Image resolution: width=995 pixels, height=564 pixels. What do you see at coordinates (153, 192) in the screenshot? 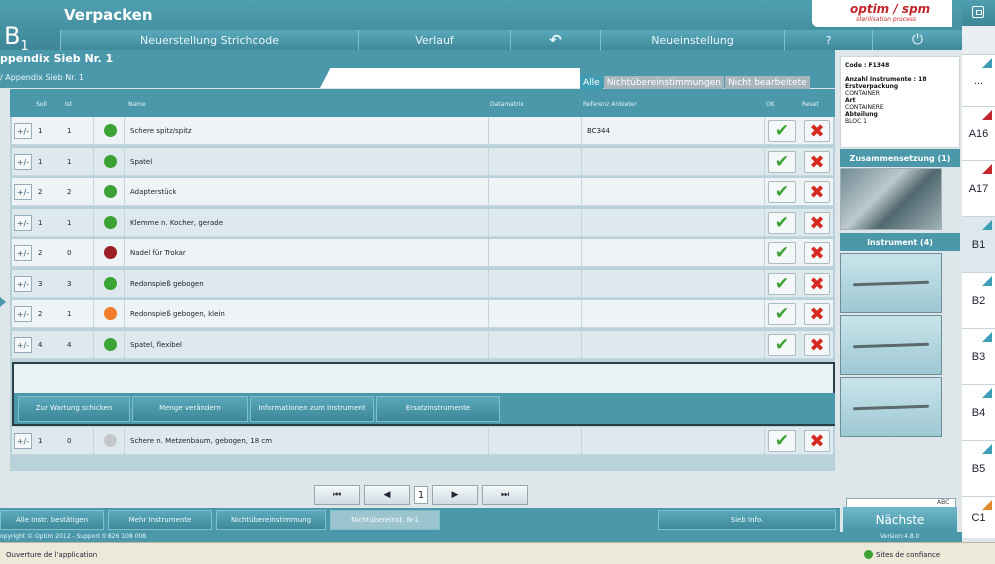
I see `cell-name: Adapterstück` at bounding box center [153, 192].